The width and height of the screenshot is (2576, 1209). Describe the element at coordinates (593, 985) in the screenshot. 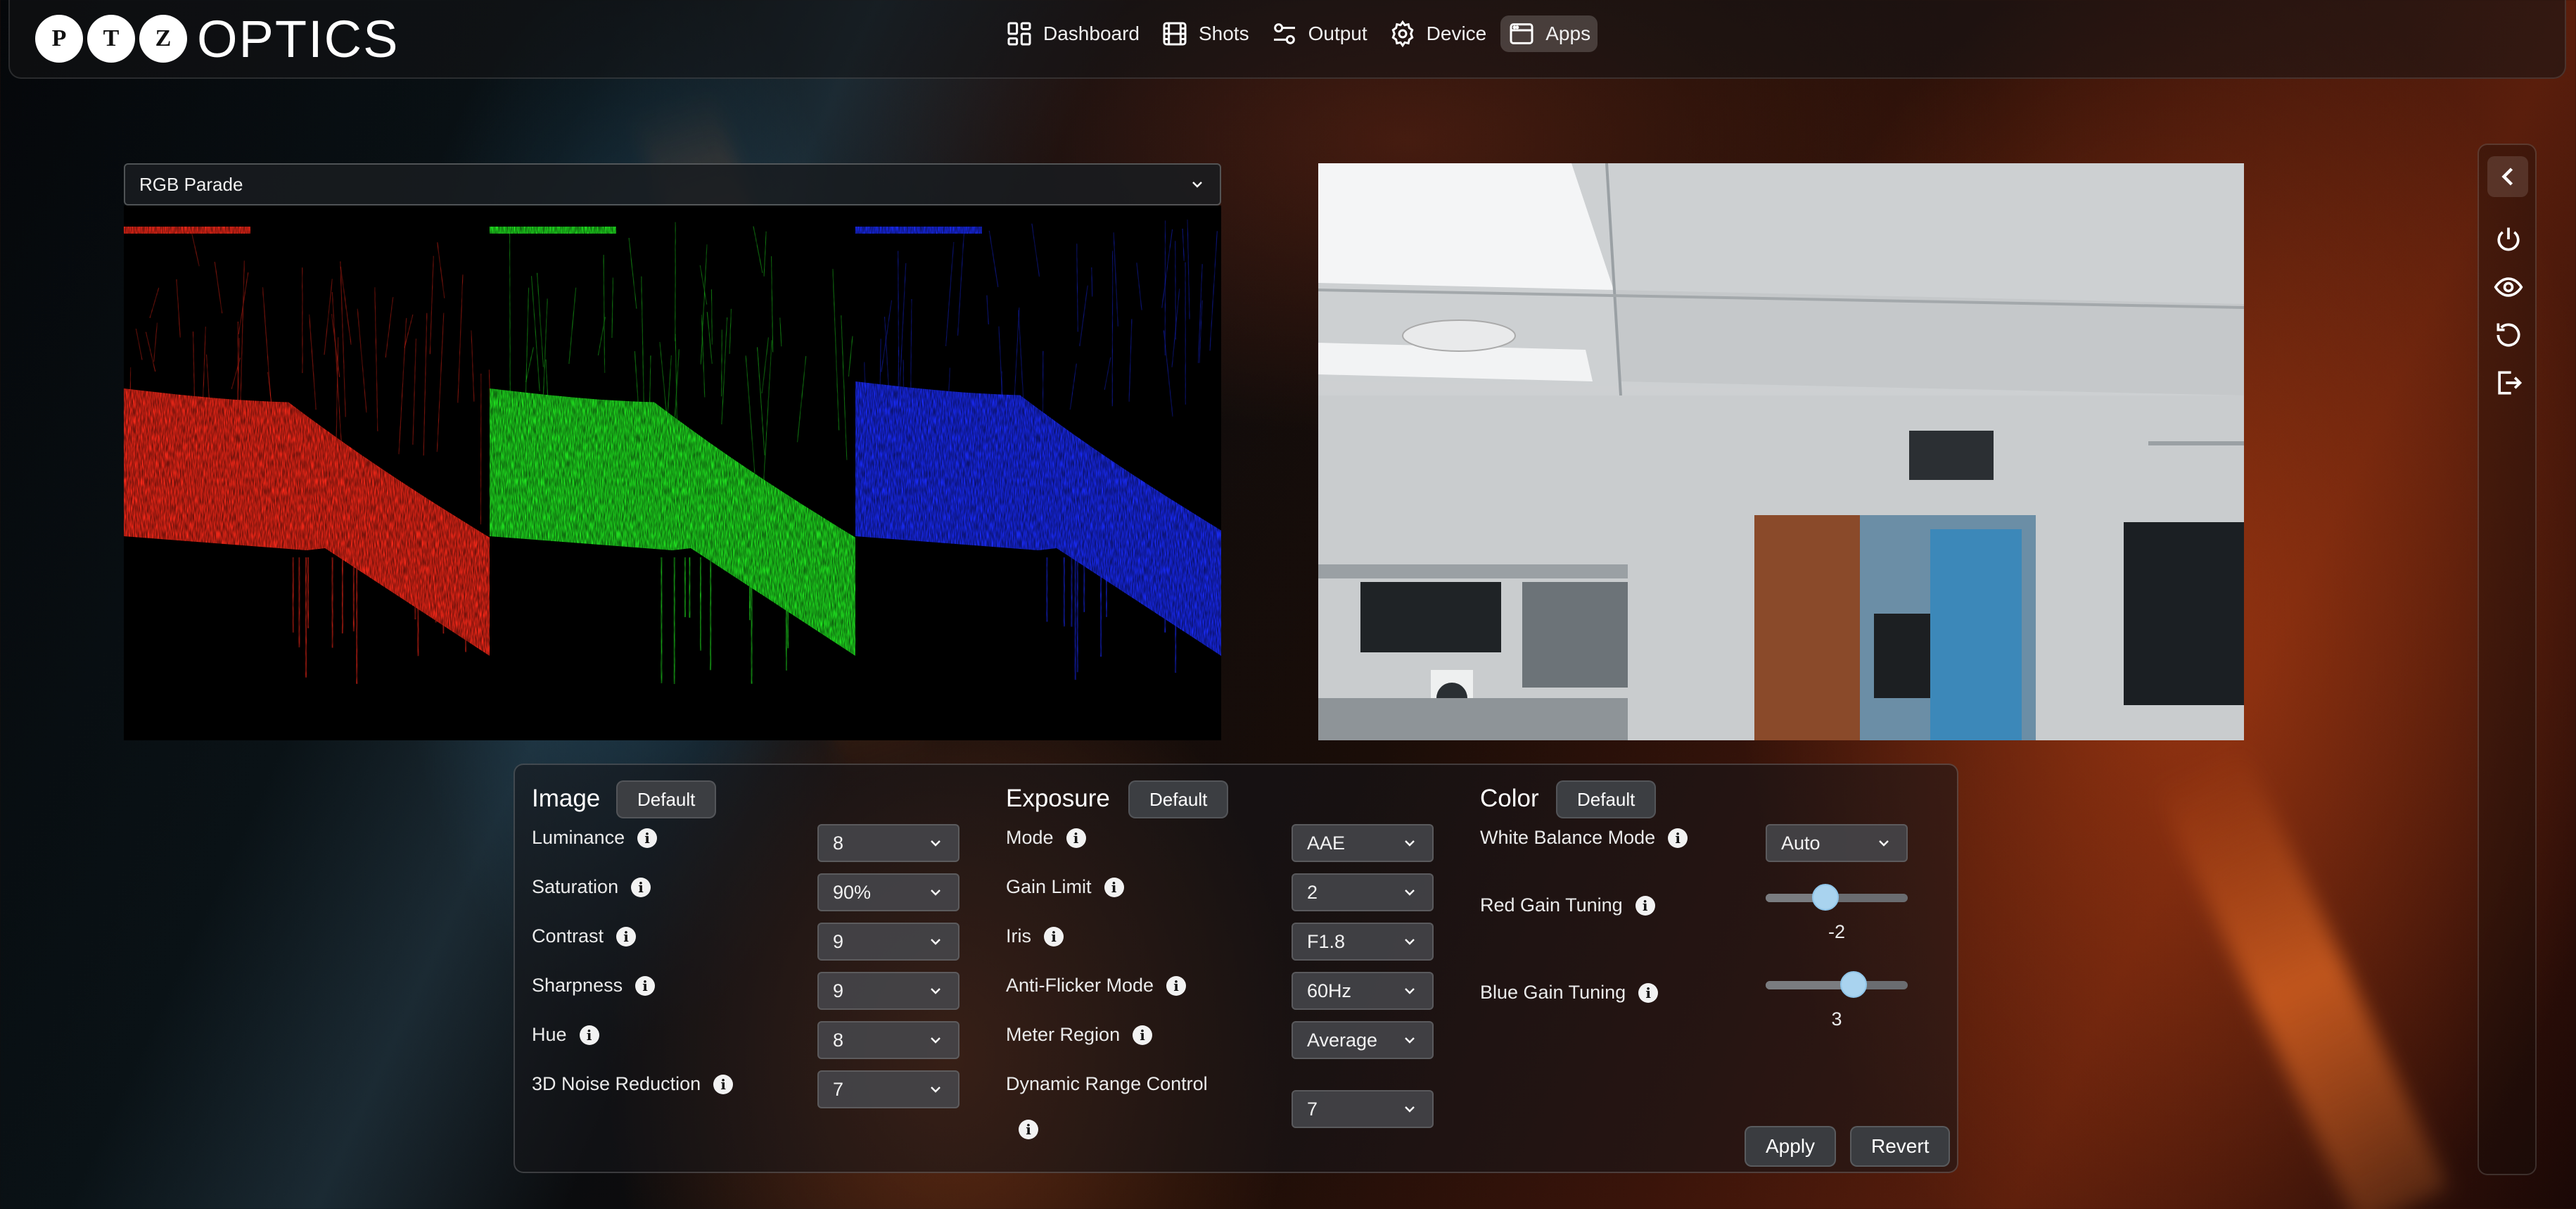

I see `sharpness-label: Sharpness i` at that location.